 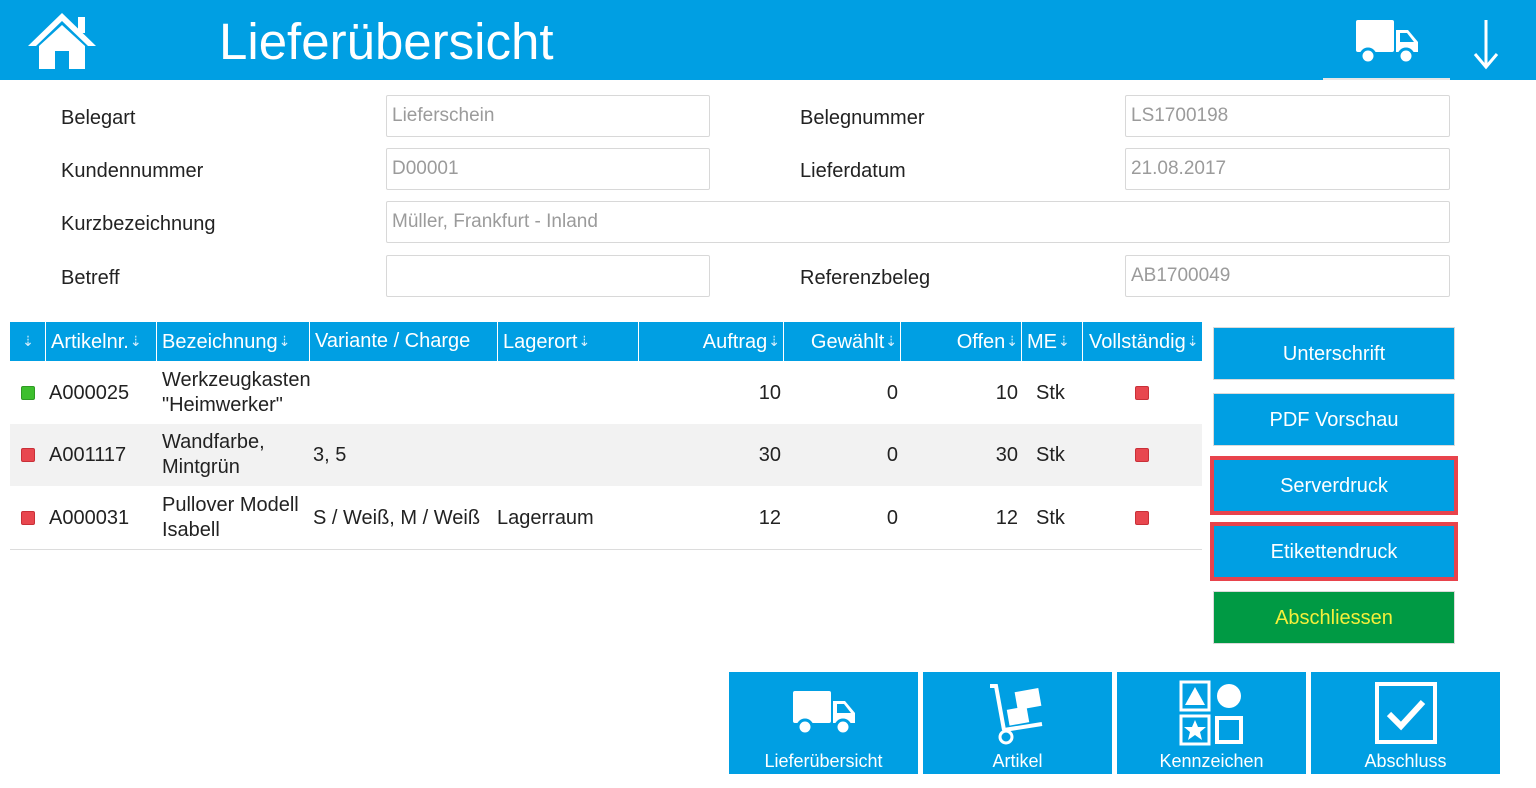 I want to click on column-label: Vollständig, so click(x=1137, y=342).